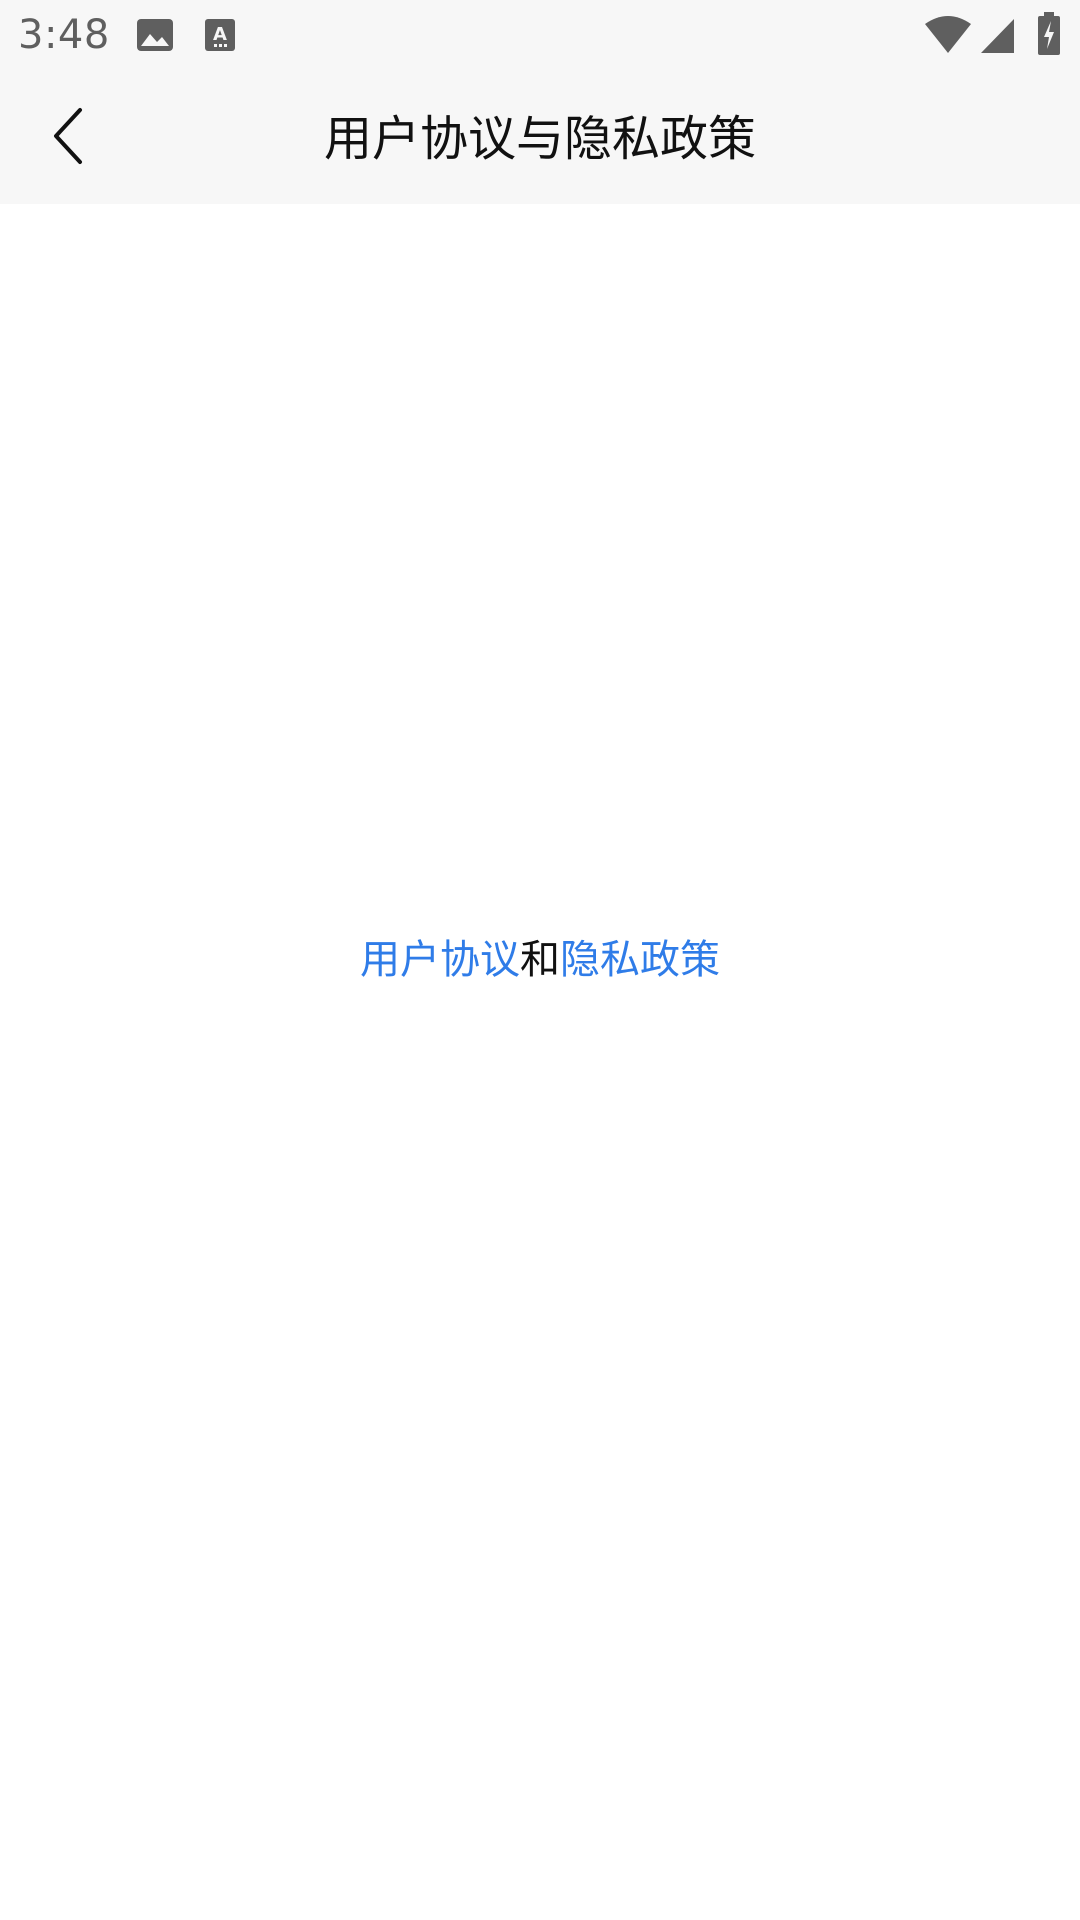 The image size is (1080, 1920). What do you see at coordinates (640, 960) in the screenshot?
I see `privacy-policy-link: 隐私政策` at bounding box center [640, 960].